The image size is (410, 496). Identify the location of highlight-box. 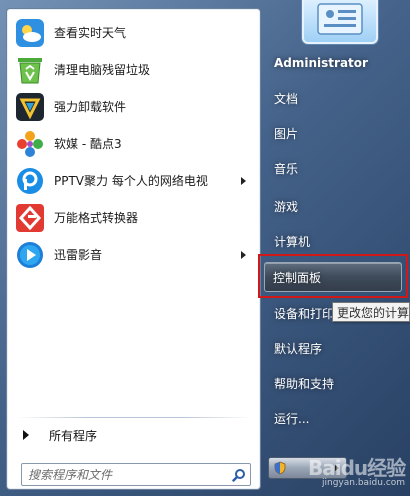
(333, 276).